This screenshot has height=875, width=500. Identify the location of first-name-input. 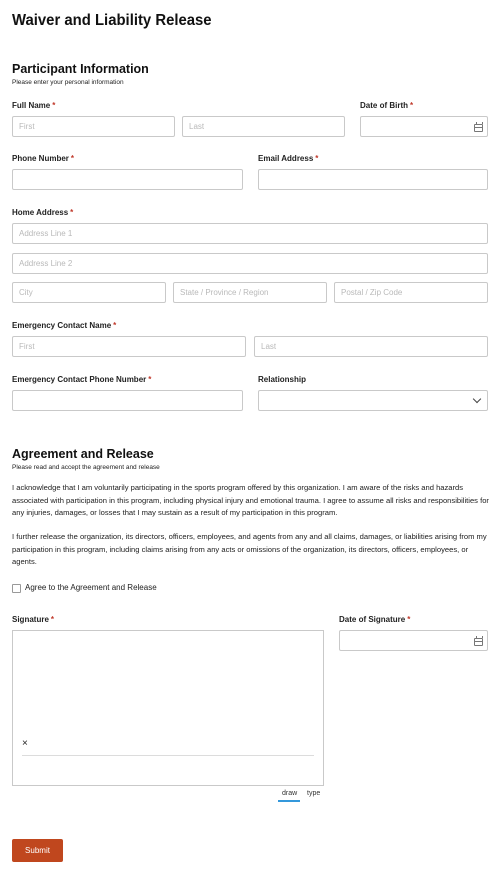
(93, 126).